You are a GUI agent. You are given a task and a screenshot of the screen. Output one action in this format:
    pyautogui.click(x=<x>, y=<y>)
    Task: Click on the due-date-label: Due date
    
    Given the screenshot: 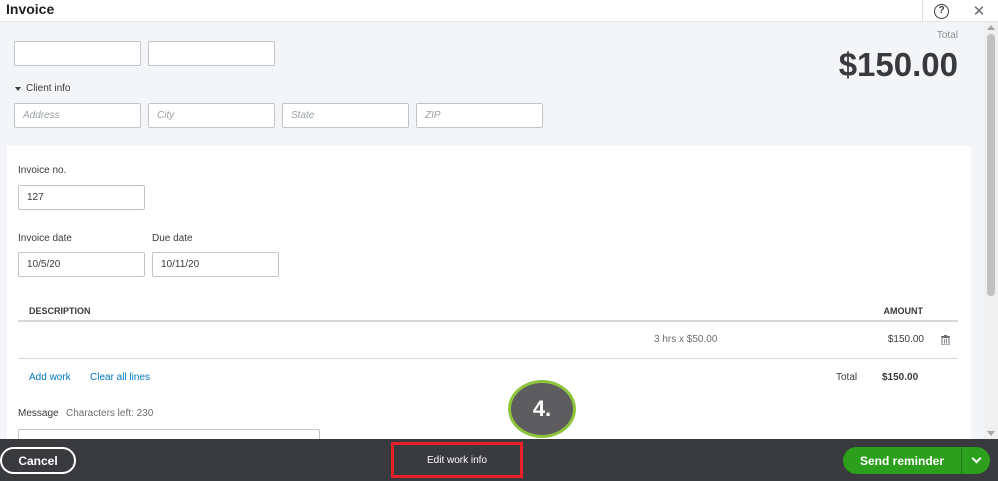 What is the action you would take?
    pyautogui.click(x=172, y=238)
    